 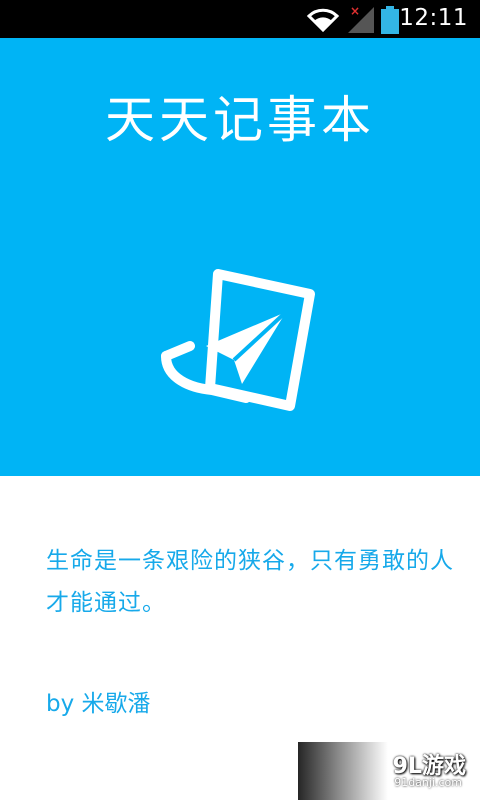 I want to click on quote-text: 生命是一条艰险的狭谷，只有勇敢的人才能通过。, so click(x=250, y=582).